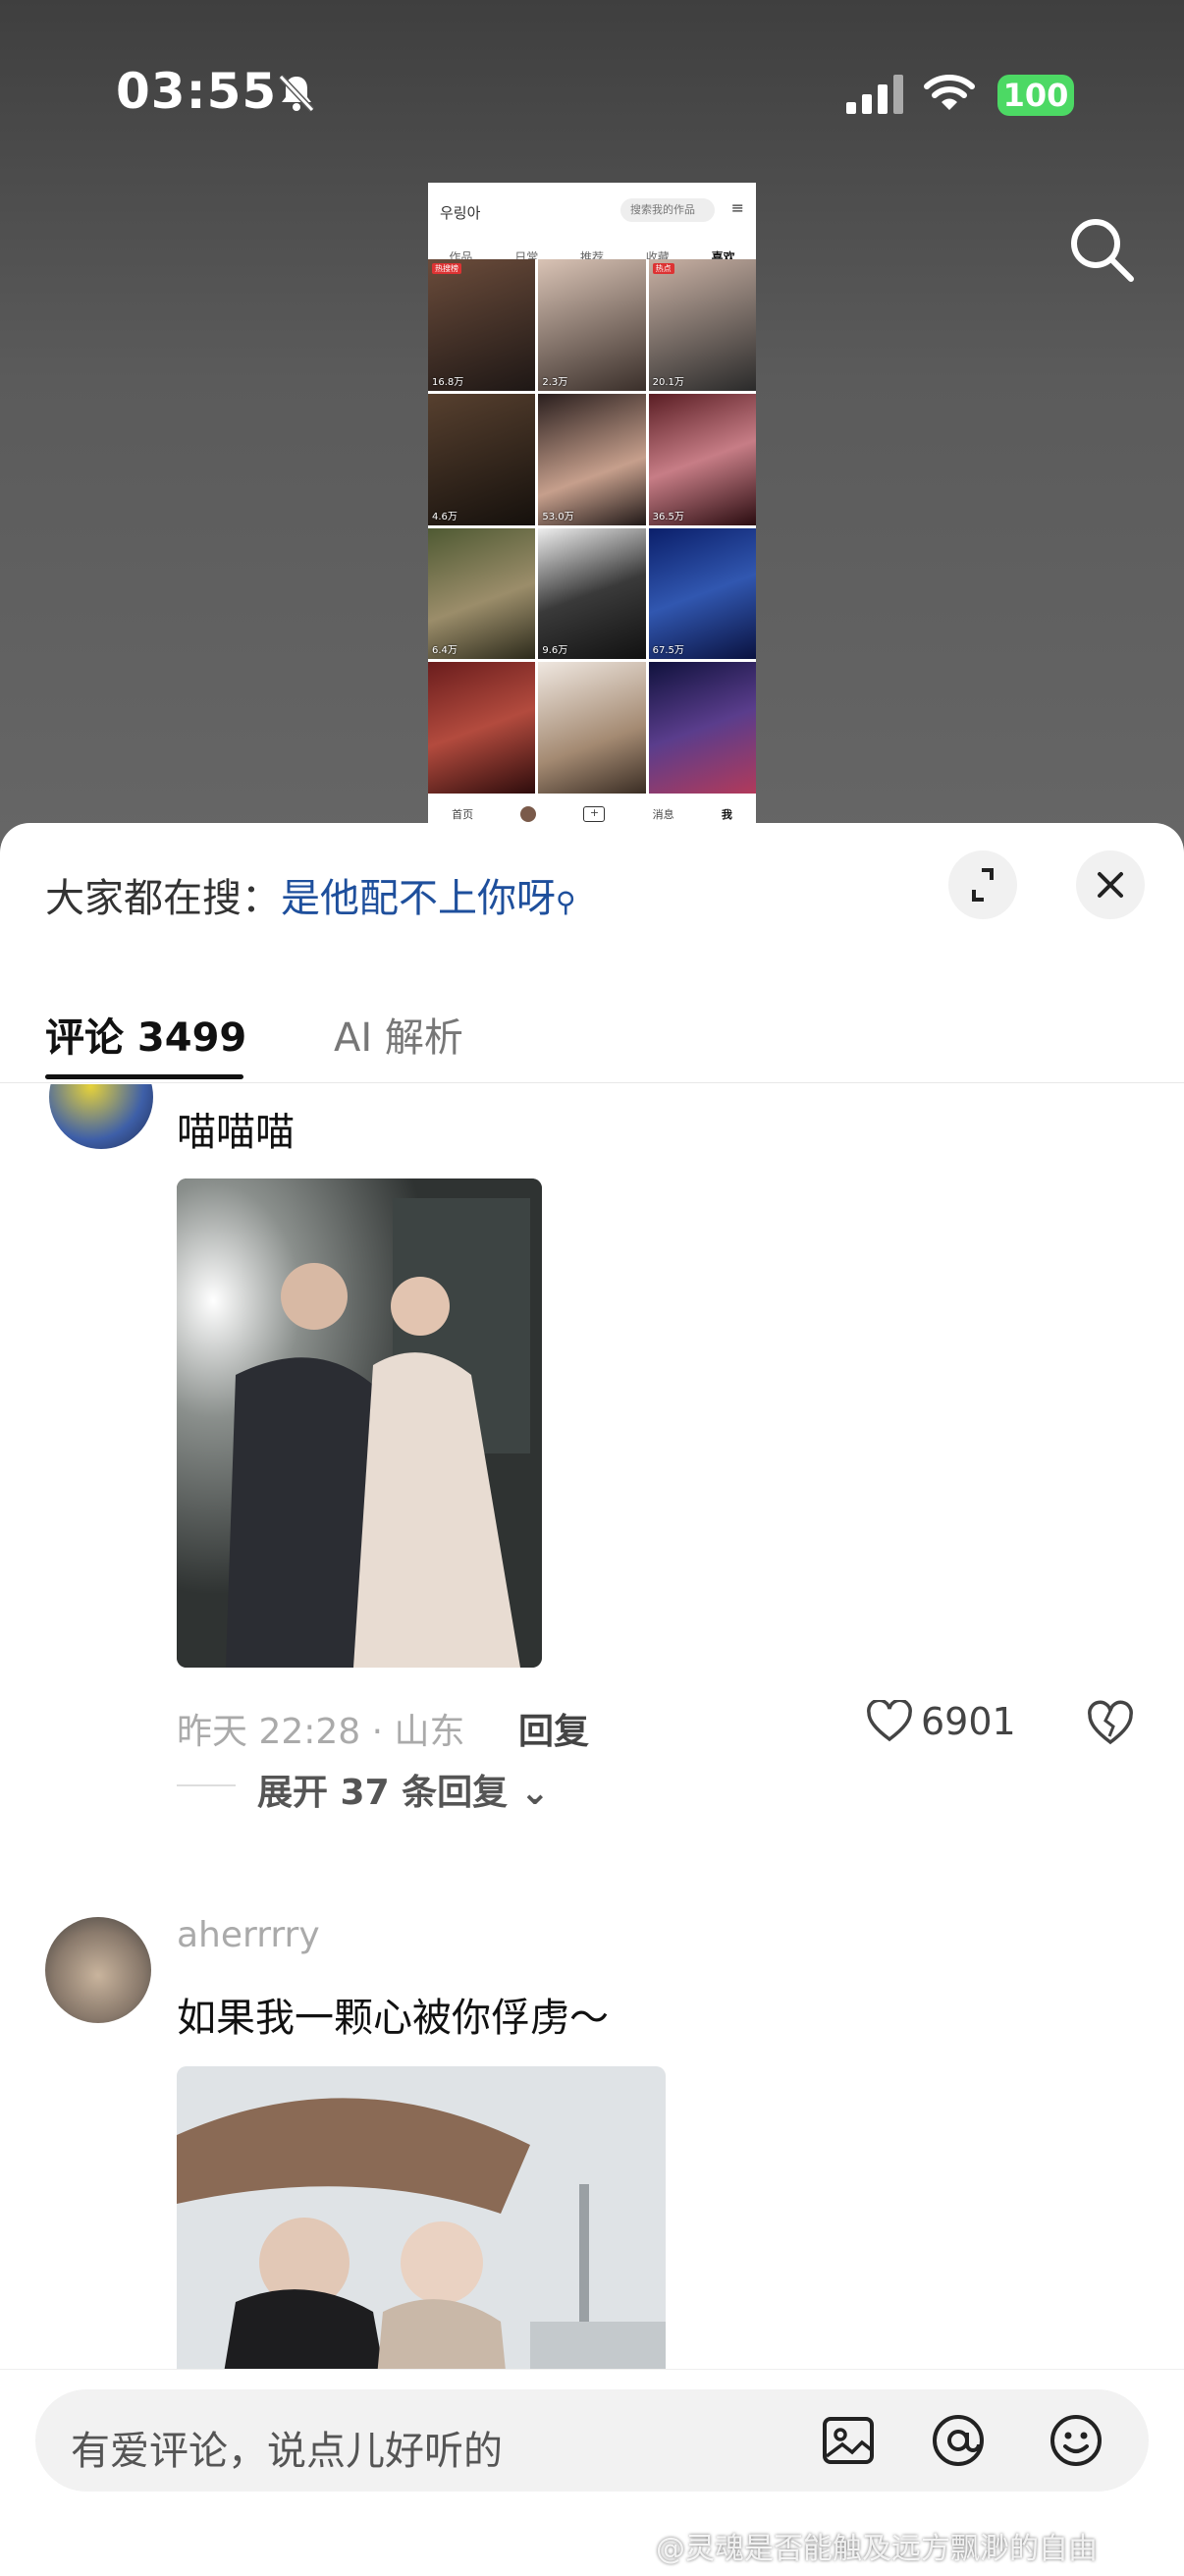 This screenshot has height=2576, width=1184. I want to click on mention-icon, so click(958, 2440).